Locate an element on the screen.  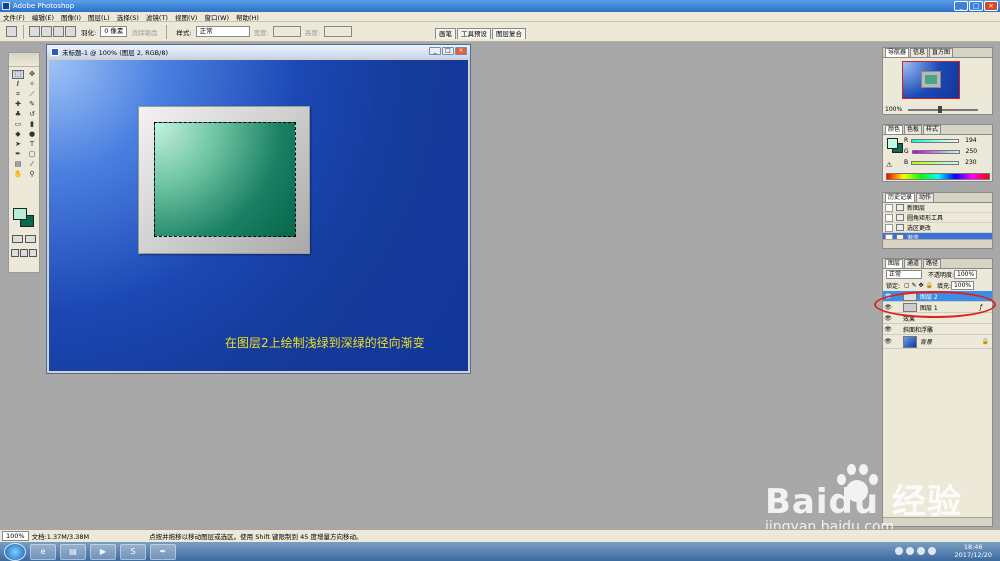
move-tool-icon: ✥ is located at coordinates (32, 74).